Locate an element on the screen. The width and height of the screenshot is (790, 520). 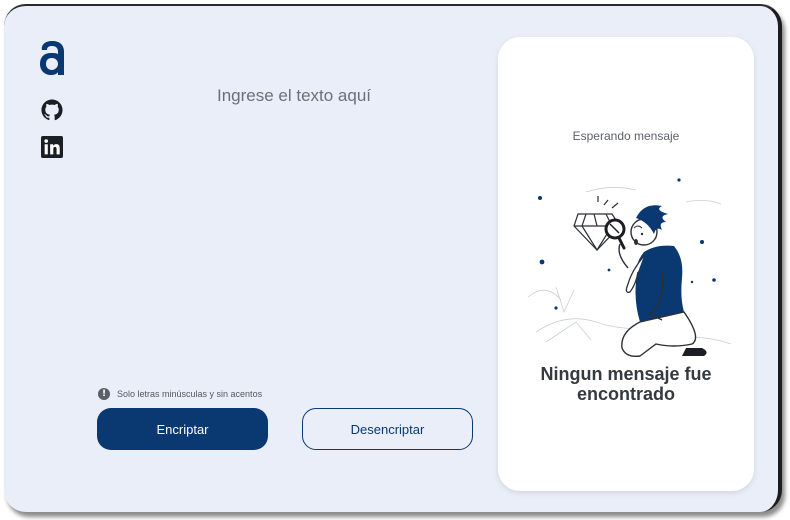
decrypt-button: Desencriptar is located at coordinates (387, 429).